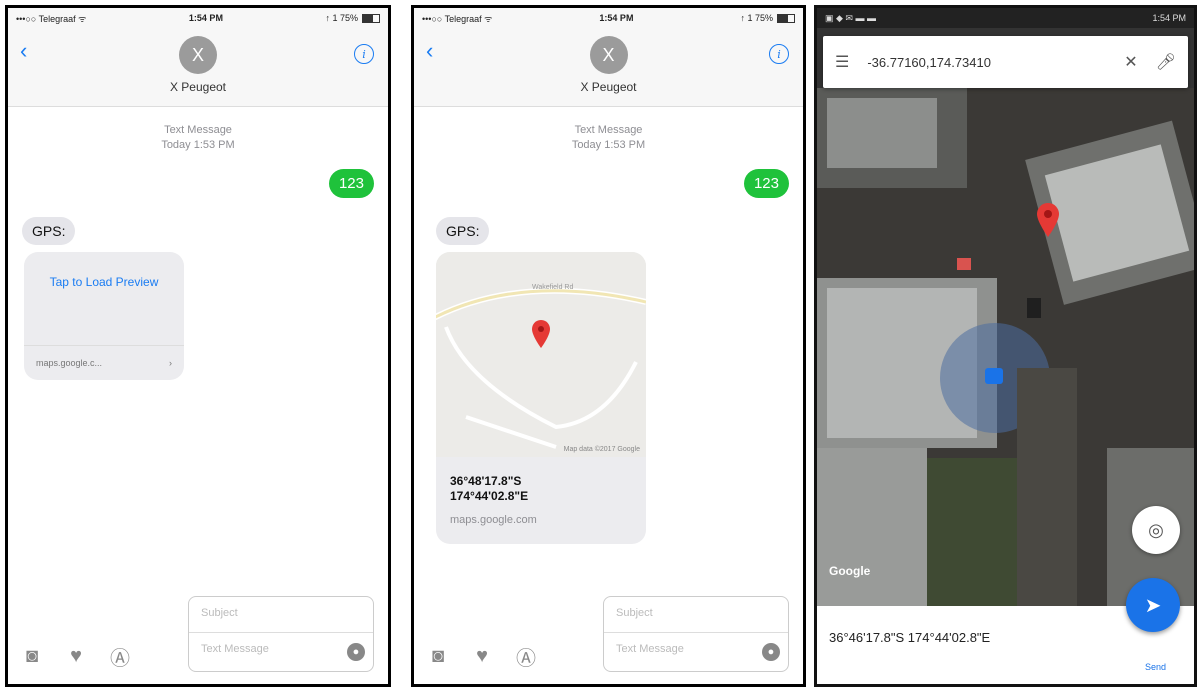  What do you see at coordinates (553, 287) in the screenshot?
I see `road-label: Wakefield Rd` at bounding box center [553, 287].